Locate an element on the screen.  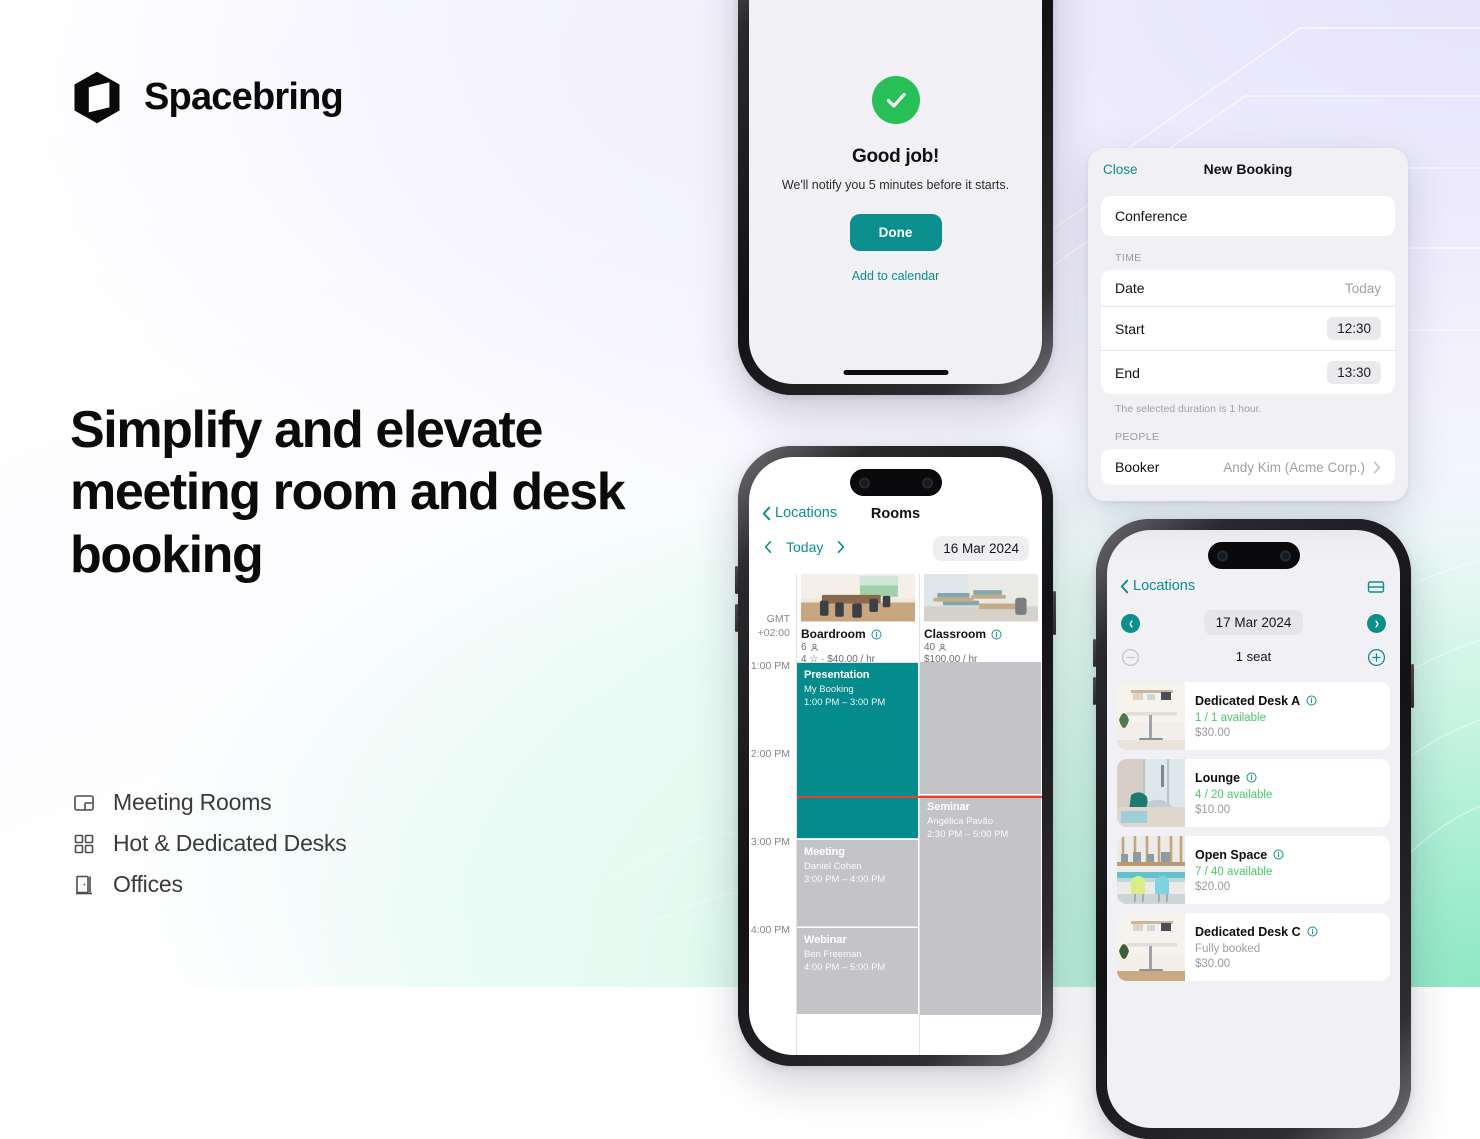
busy-block is located at coordinates (980, 728).